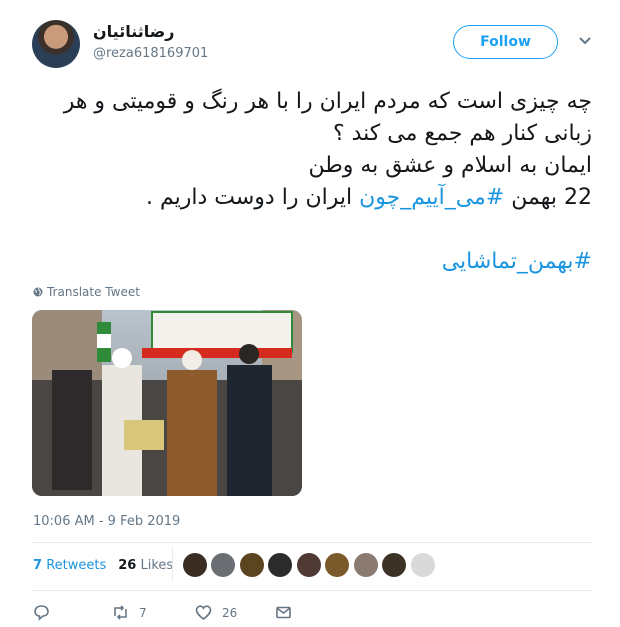  I want to click on likes-count: 26, so click(127, 565).